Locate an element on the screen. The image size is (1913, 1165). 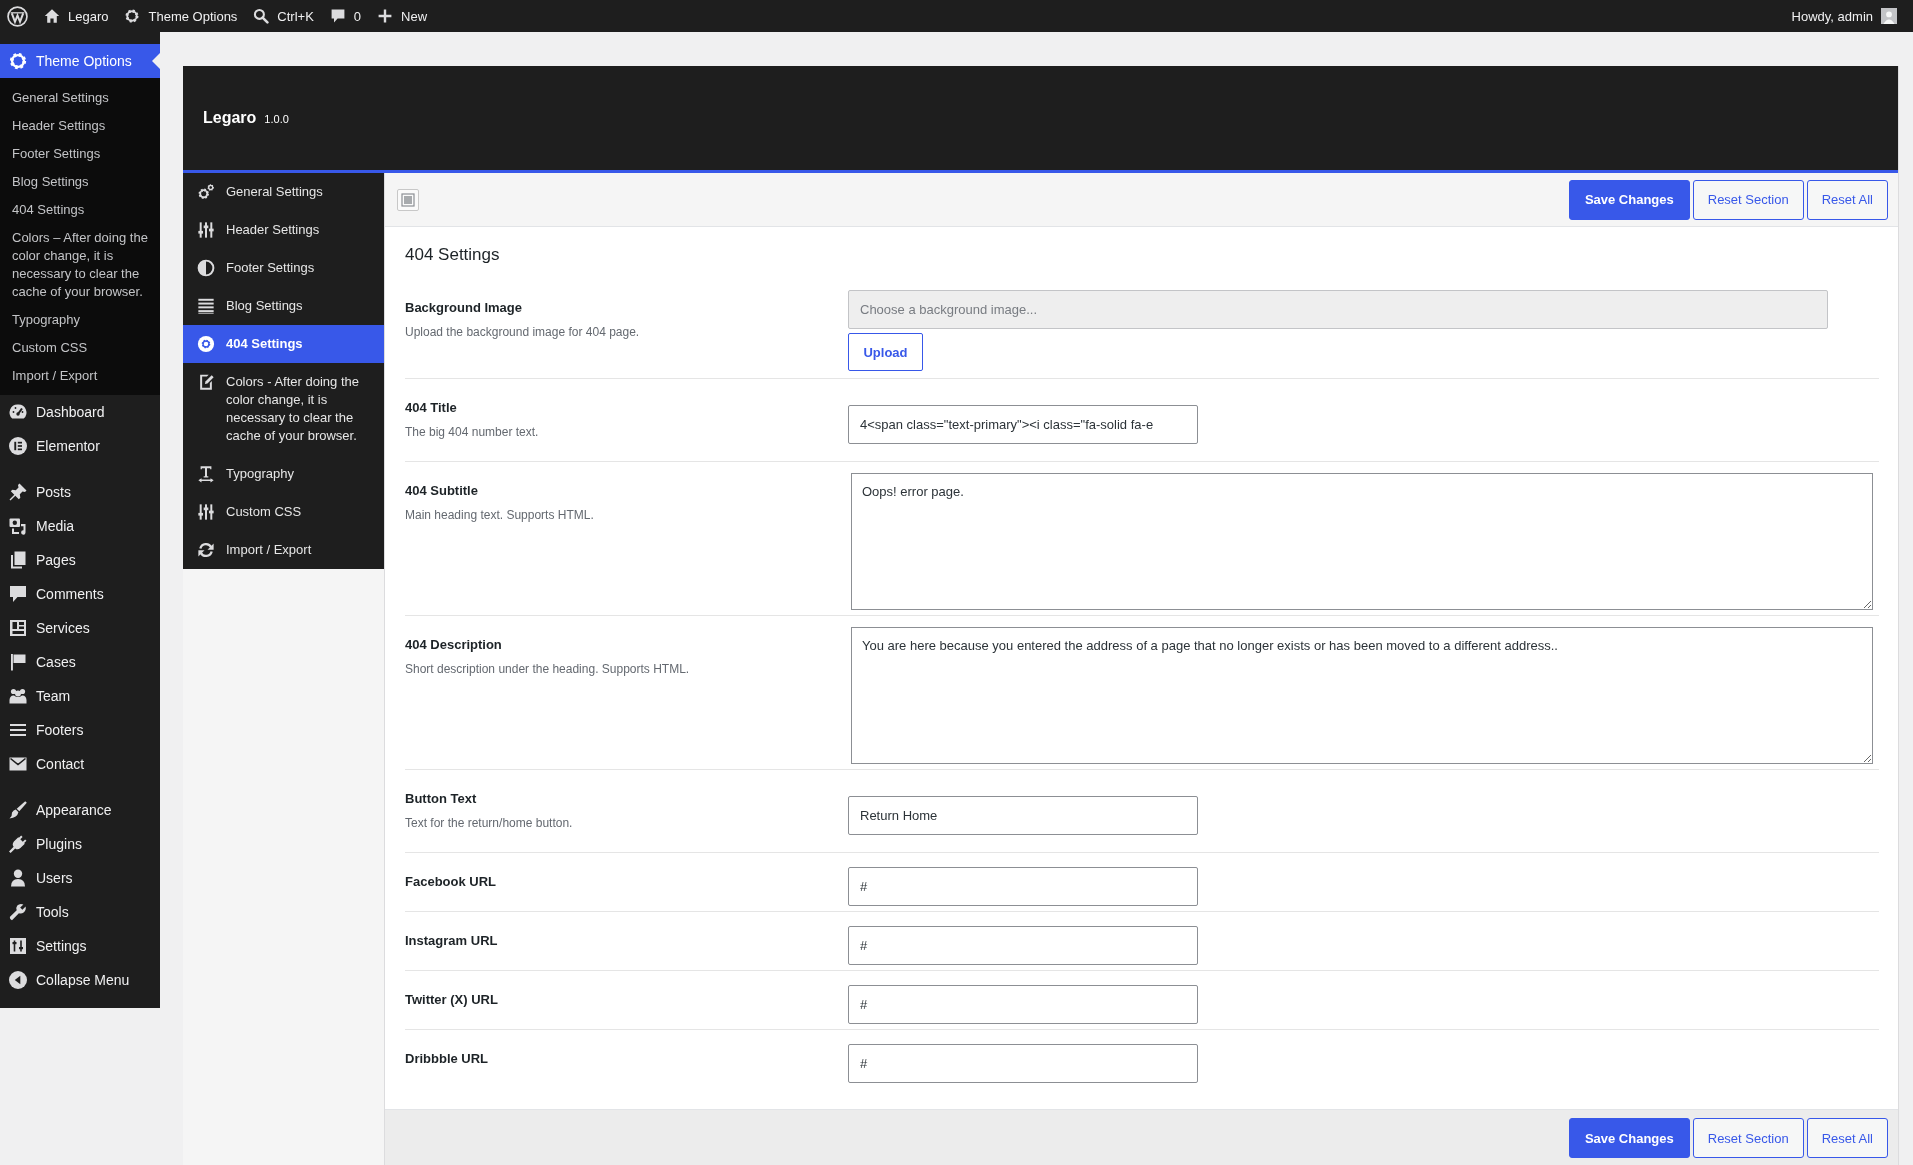
person-icon is located at coordinates (18, 878).